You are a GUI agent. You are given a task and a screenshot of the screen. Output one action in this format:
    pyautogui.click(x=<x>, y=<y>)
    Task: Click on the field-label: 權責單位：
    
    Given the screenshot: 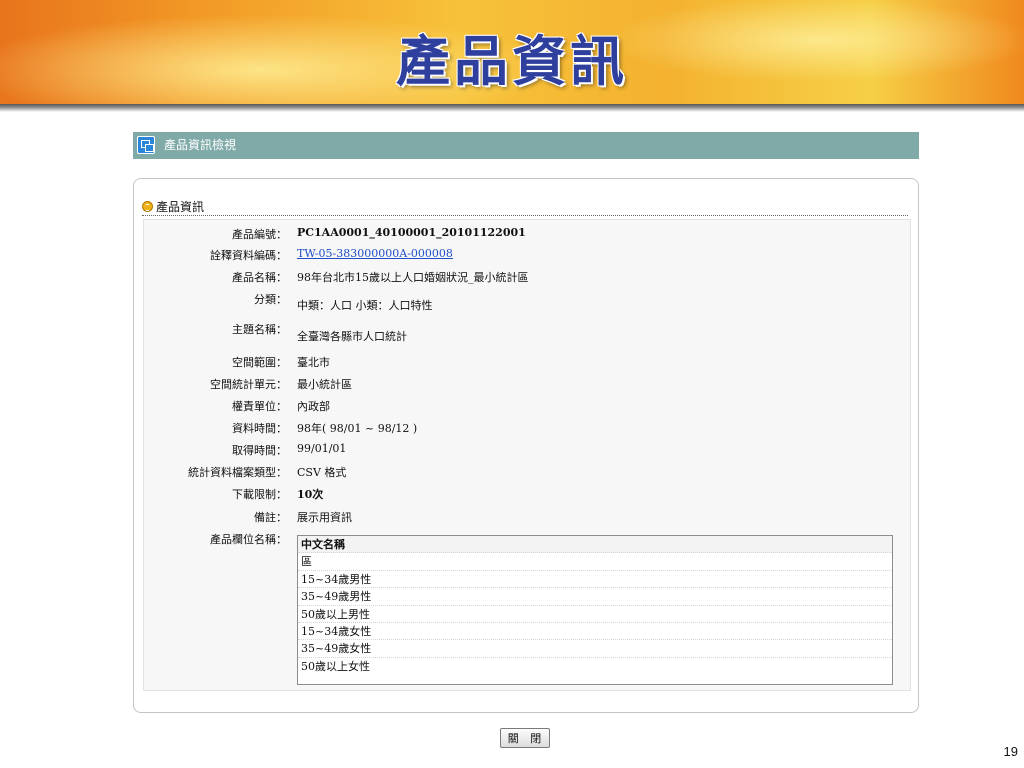 What is the action you would take?
    pyautogui.click(x=259, y=406)
    